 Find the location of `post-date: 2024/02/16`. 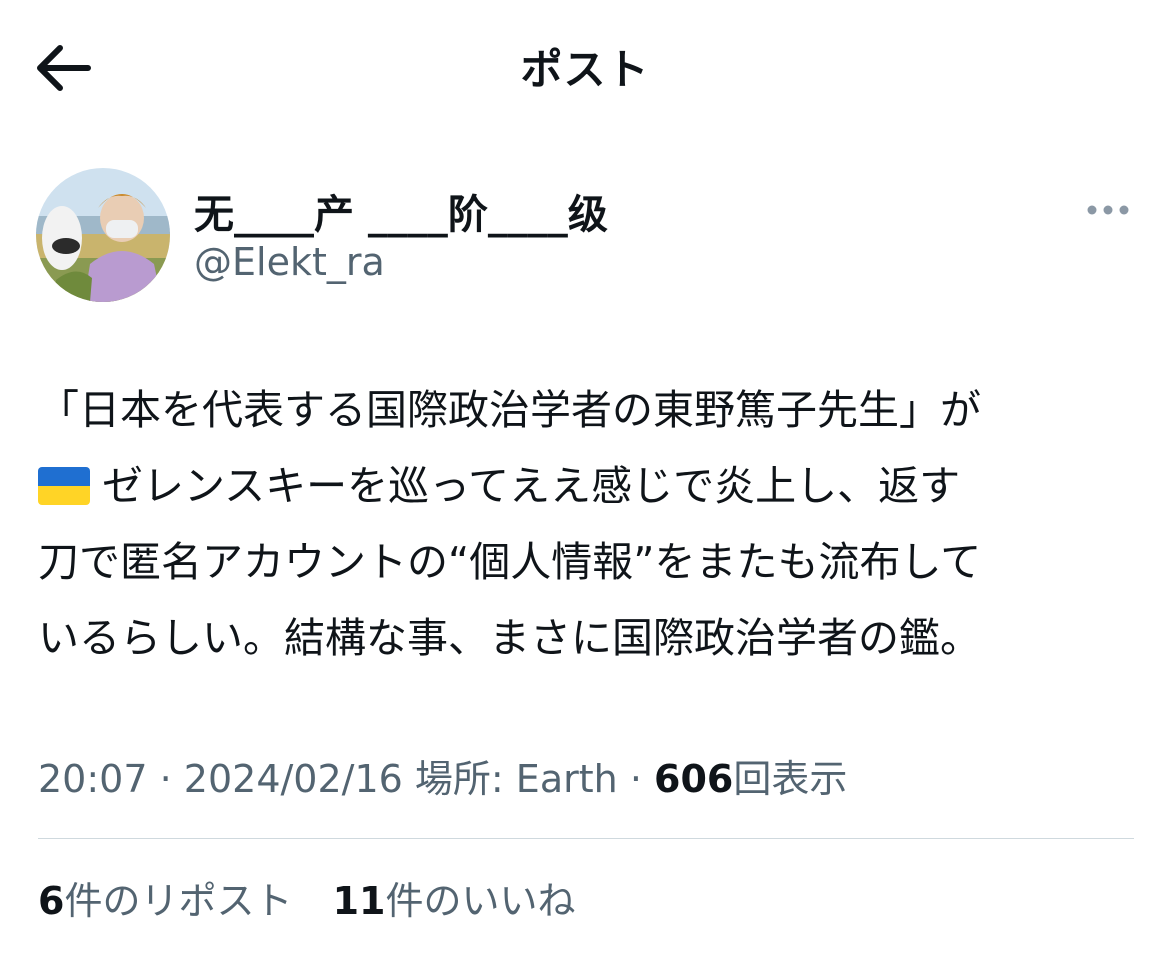

post-date: 2024/02/16 is located at coordinates (293, 779).